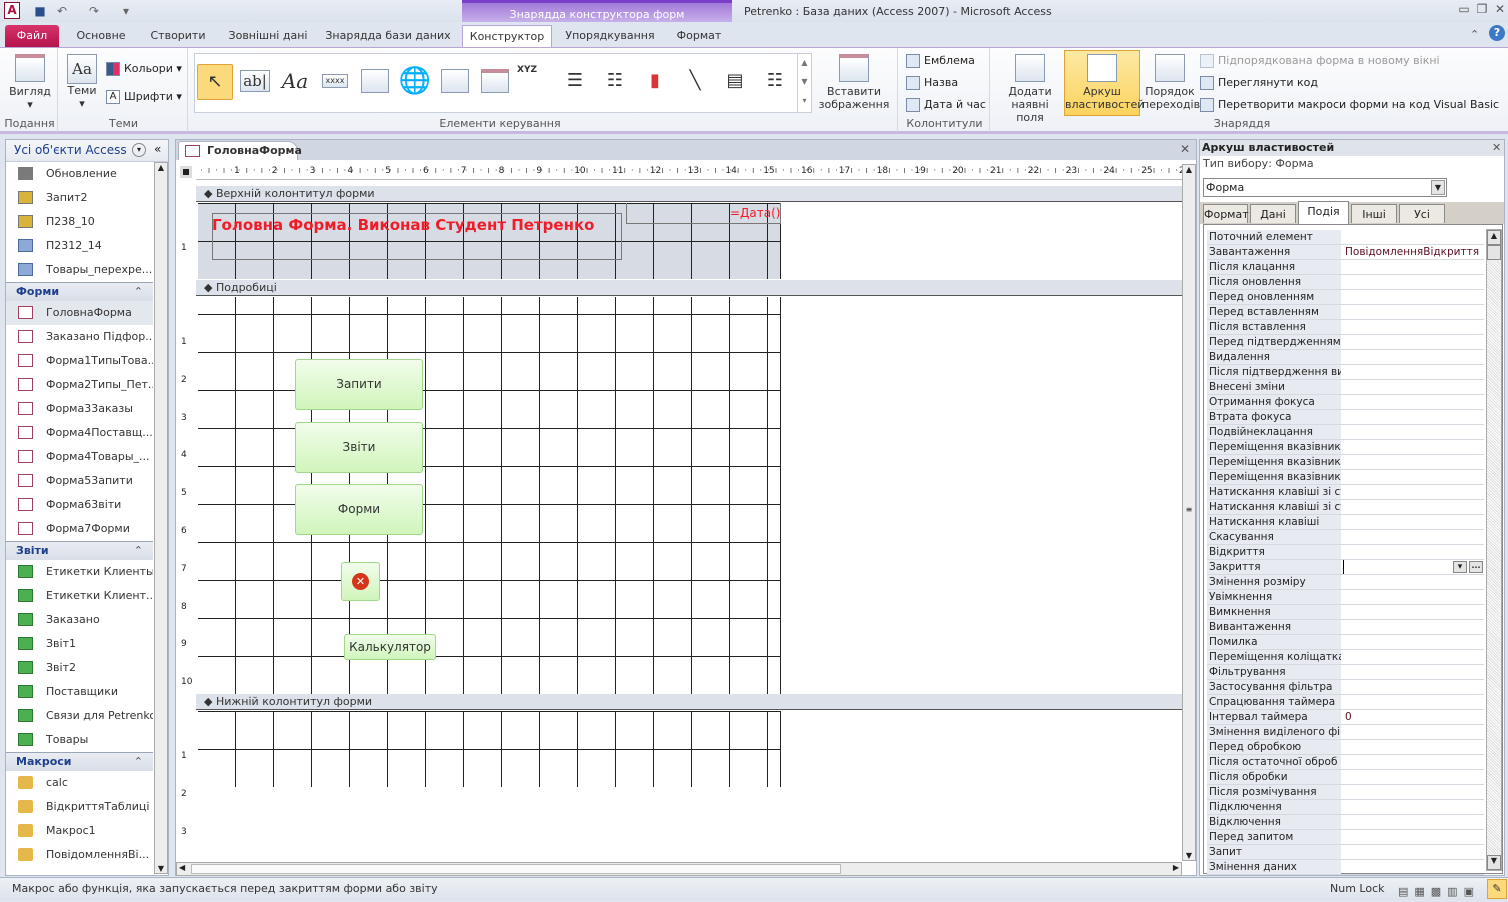  Describe the element at coordinates (1494, 862) in the screenshot. I see `property-scroll-down-icon: ▼` at that location.